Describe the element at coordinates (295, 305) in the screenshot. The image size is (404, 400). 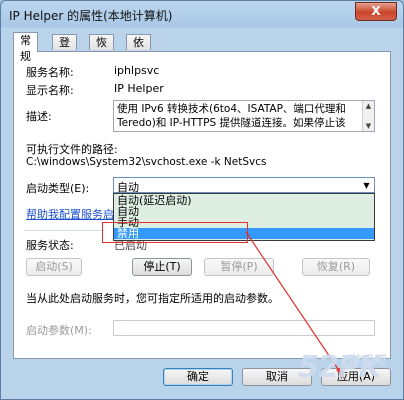
I see `annotation-arrow-icon` at that location.